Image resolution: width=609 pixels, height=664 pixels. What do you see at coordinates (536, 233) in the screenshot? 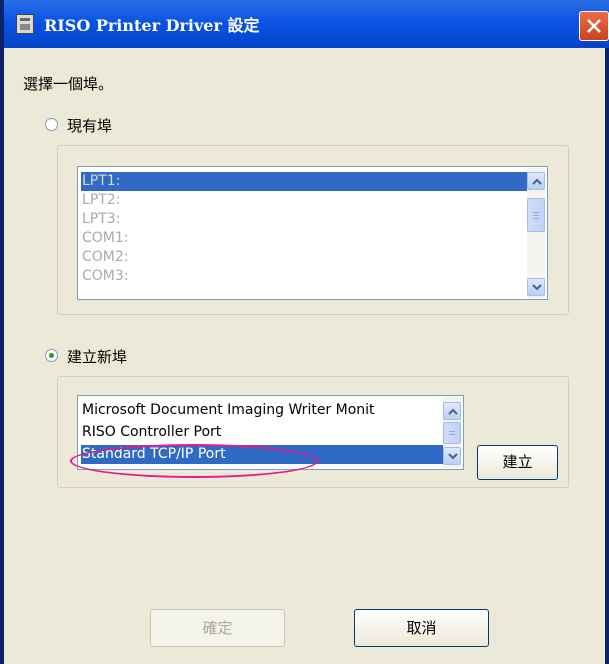
I see `existing-port-scrollbar` at bounding box center [536, 233].